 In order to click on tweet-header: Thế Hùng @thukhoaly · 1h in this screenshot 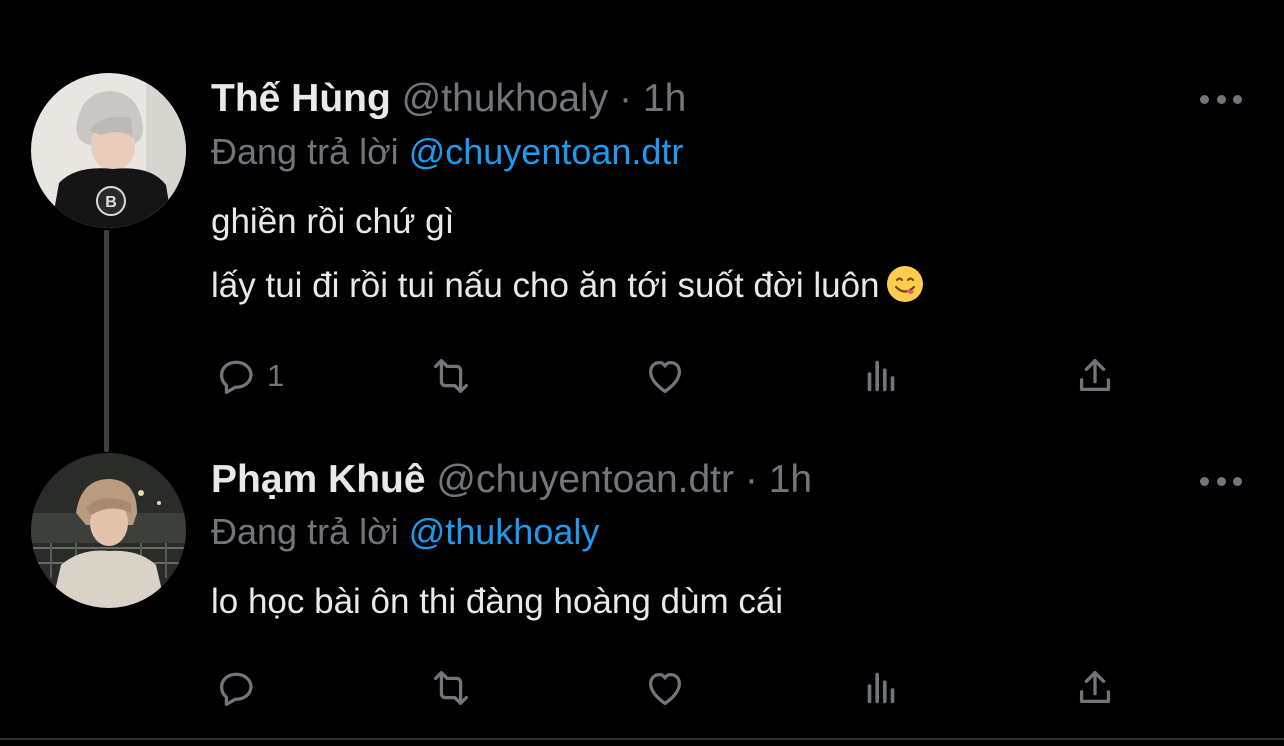, I will do `click(448, 99)`.